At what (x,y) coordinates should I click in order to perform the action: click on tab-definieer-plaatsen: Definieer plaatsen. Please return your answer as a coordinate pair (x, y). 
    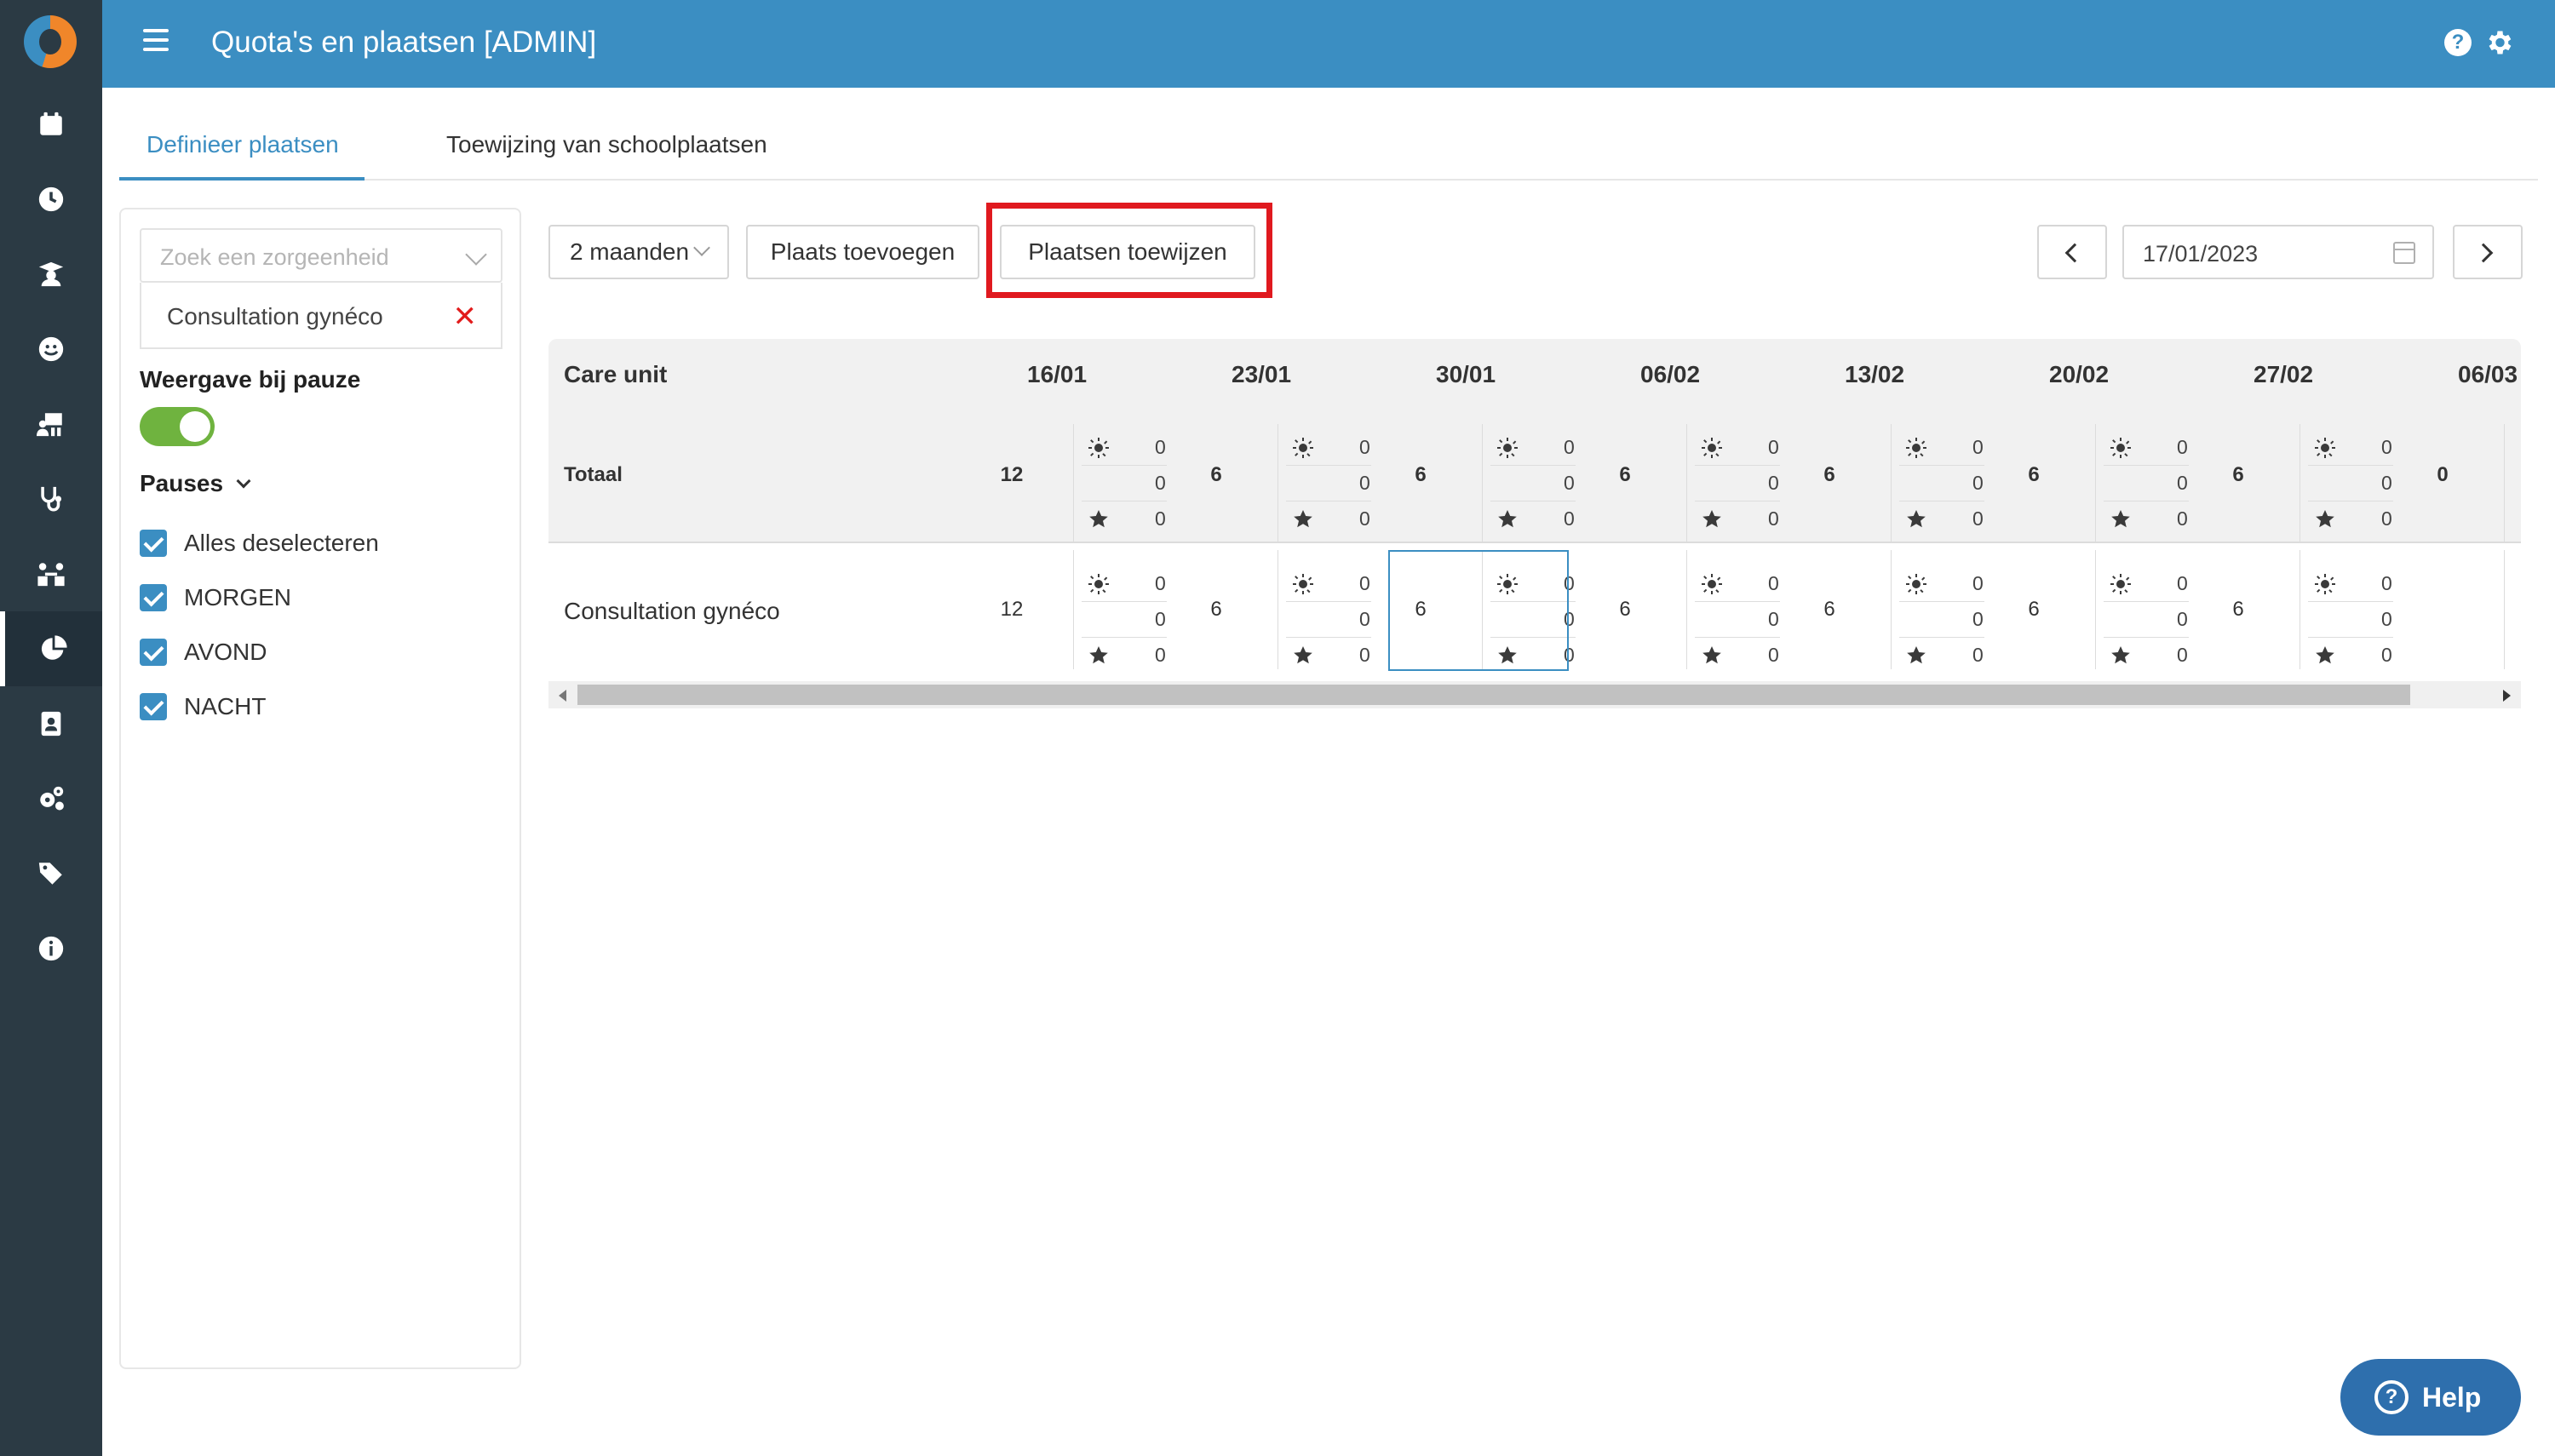
    Looking at the image, I should click on (242, 144).